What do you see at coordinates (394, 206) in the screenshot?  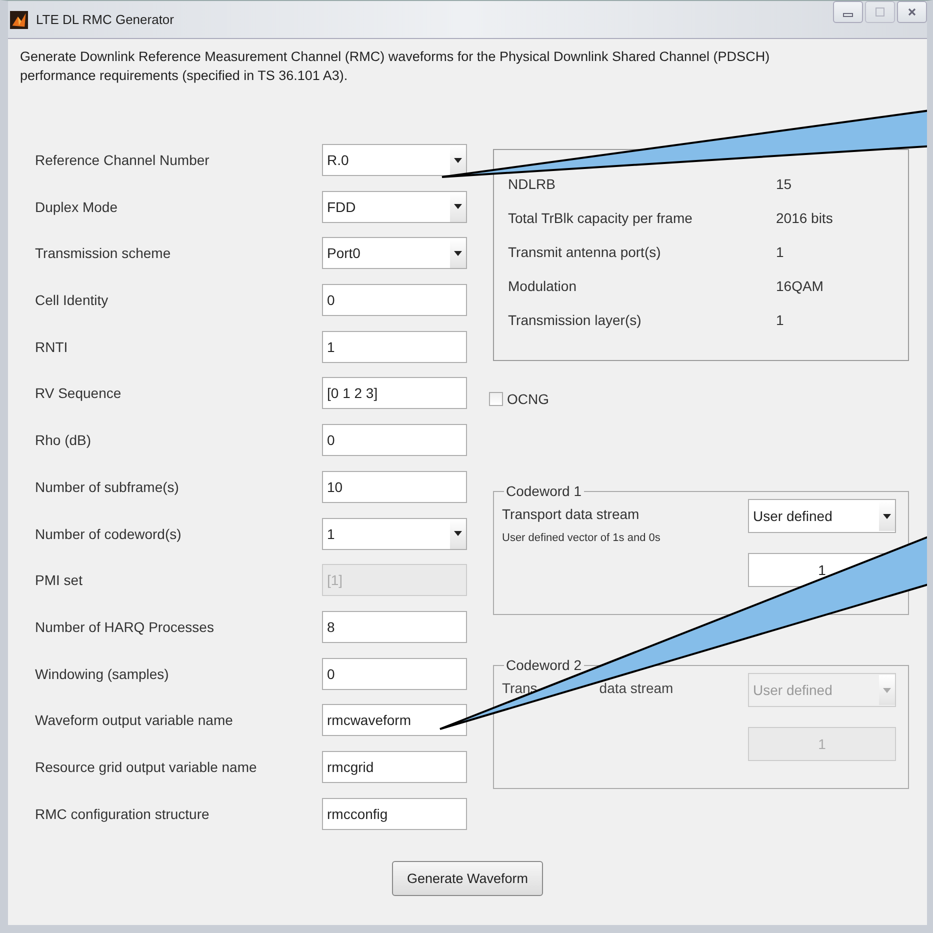 I see `dropdown: FDD` at bounding box center [394, 206].